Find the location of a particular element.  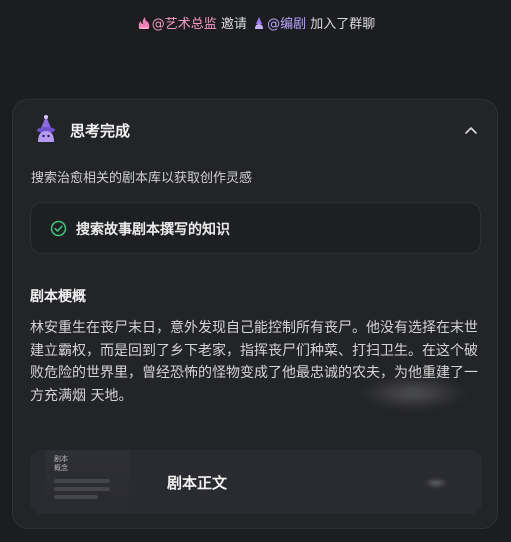

script-document-card: 剧本概念 剧本正文 is located at coordinates (256, 482).